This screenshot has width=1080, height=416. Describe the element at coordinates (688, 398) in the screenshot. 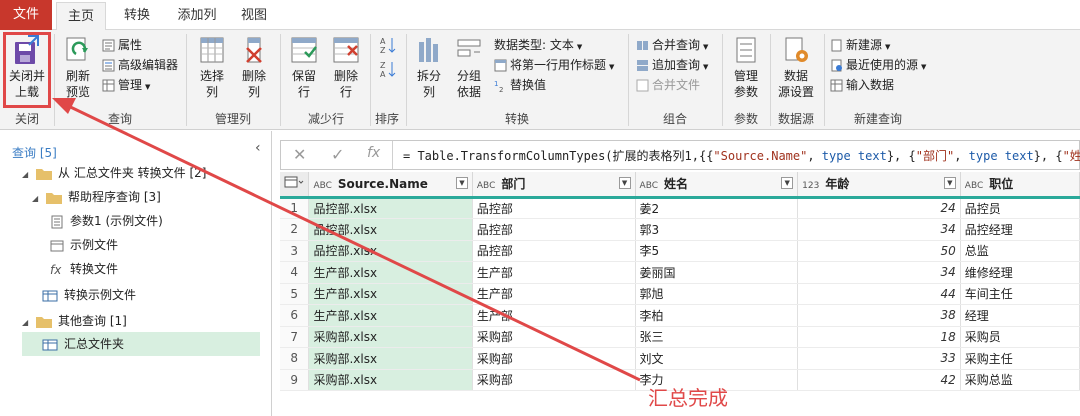

I see `annotation-text: 汇总完成` at that location.